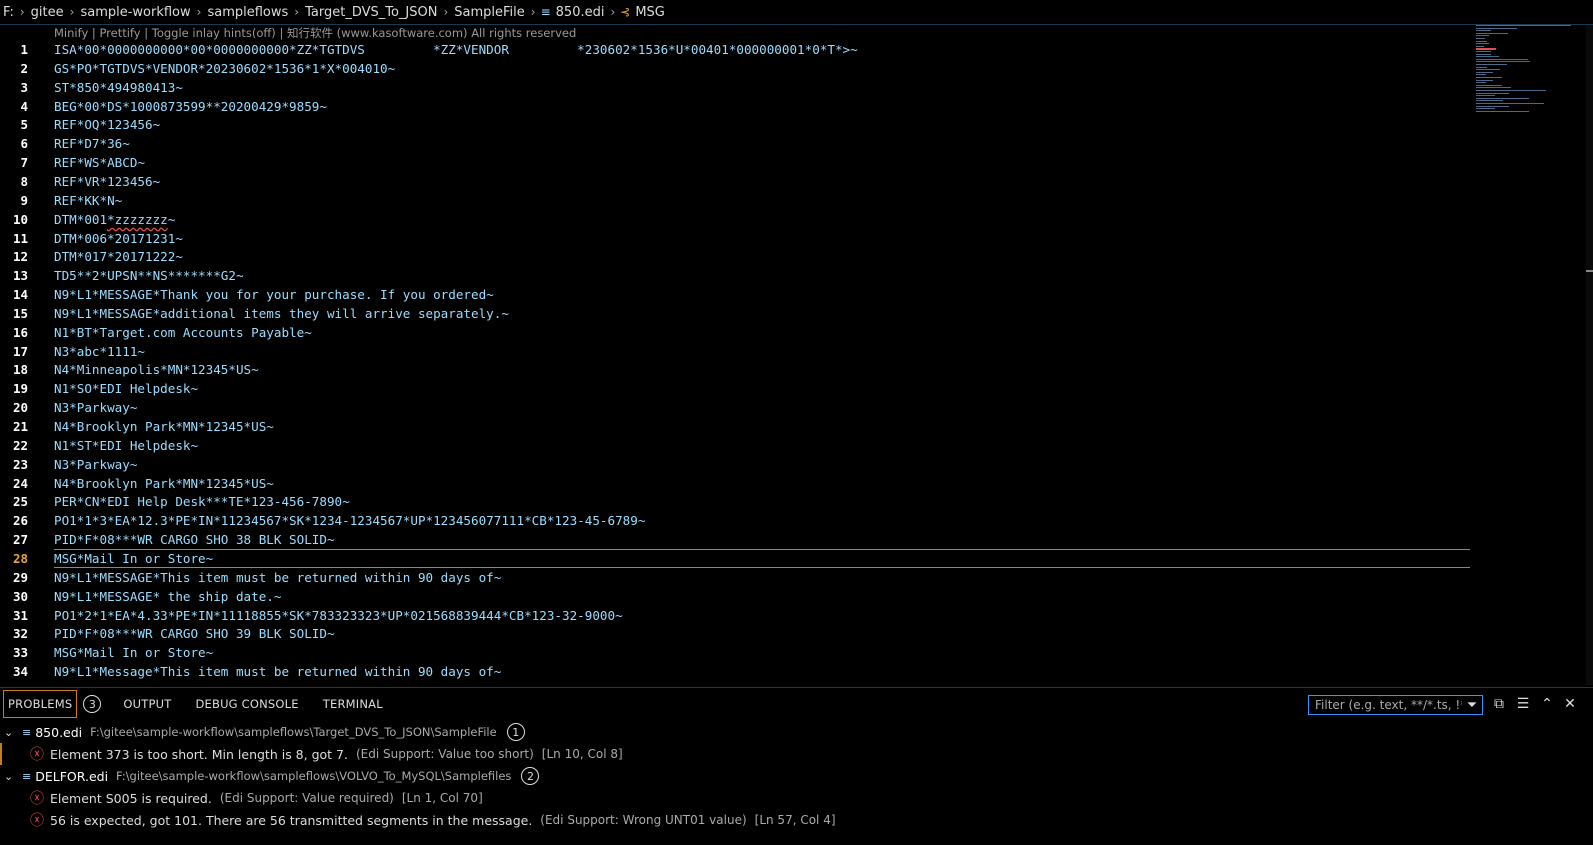 The height and width of the screenshot is (845, 1593). What do you see at coordinates (107, 181) in the screenshot?
I see `line-text: REF*VR*123456~` at bounding box center [107, 181].